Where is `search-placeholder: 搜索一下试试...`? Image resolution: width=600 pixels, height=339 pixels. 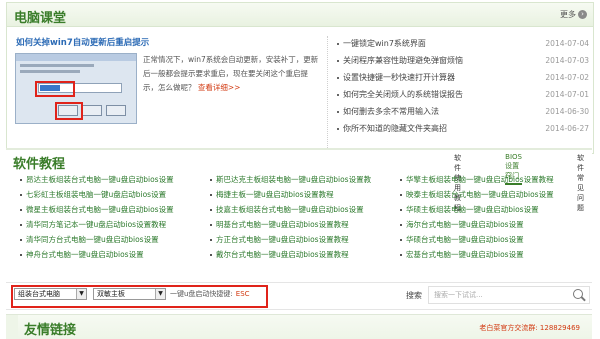
search-placeholder: 搜索一下试试... is located at coordinates (458, 295).